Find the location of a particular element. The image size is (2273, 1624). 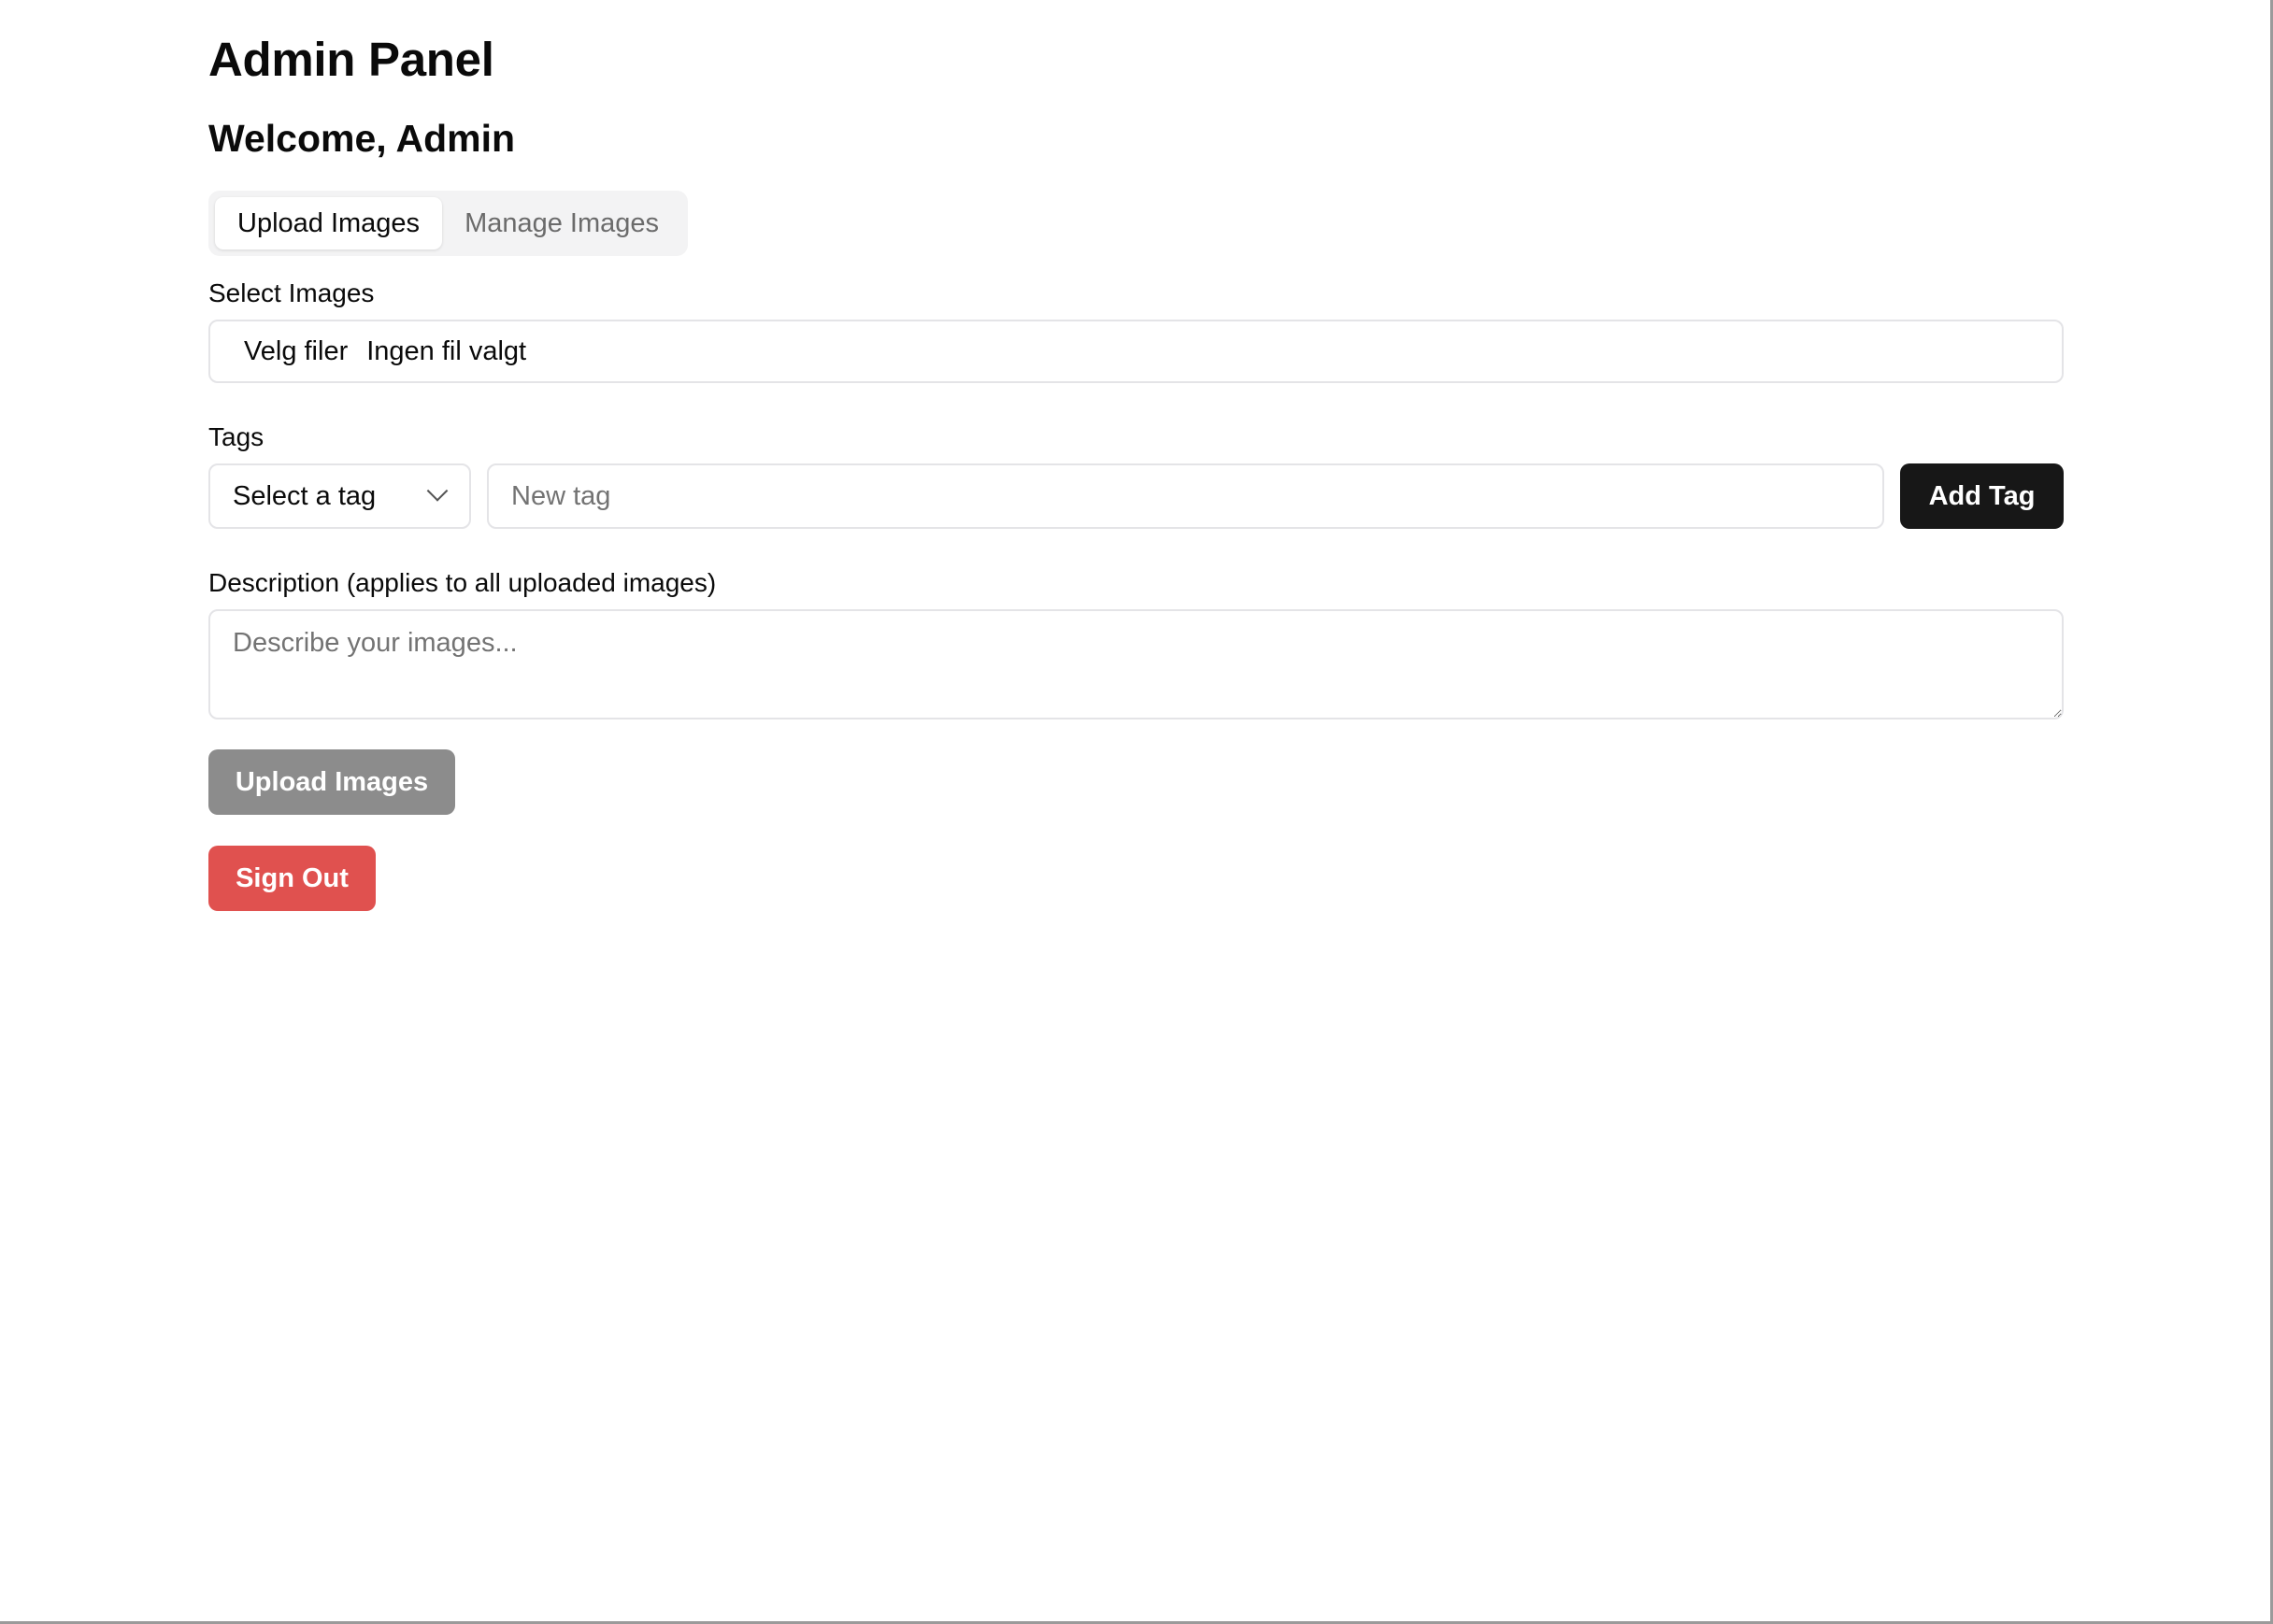

add-tag-button: Add Tag is located at coordinates (1982, 496).